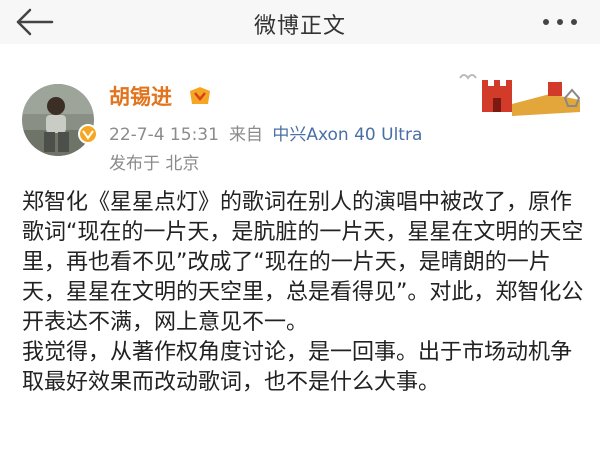 The height and width of the screenshot is (459, 600). What do you see at coordinates (164, 135) in the screenshot?
I see `post-time: 22-7-4 15:31` at bounding box center [164, 135].